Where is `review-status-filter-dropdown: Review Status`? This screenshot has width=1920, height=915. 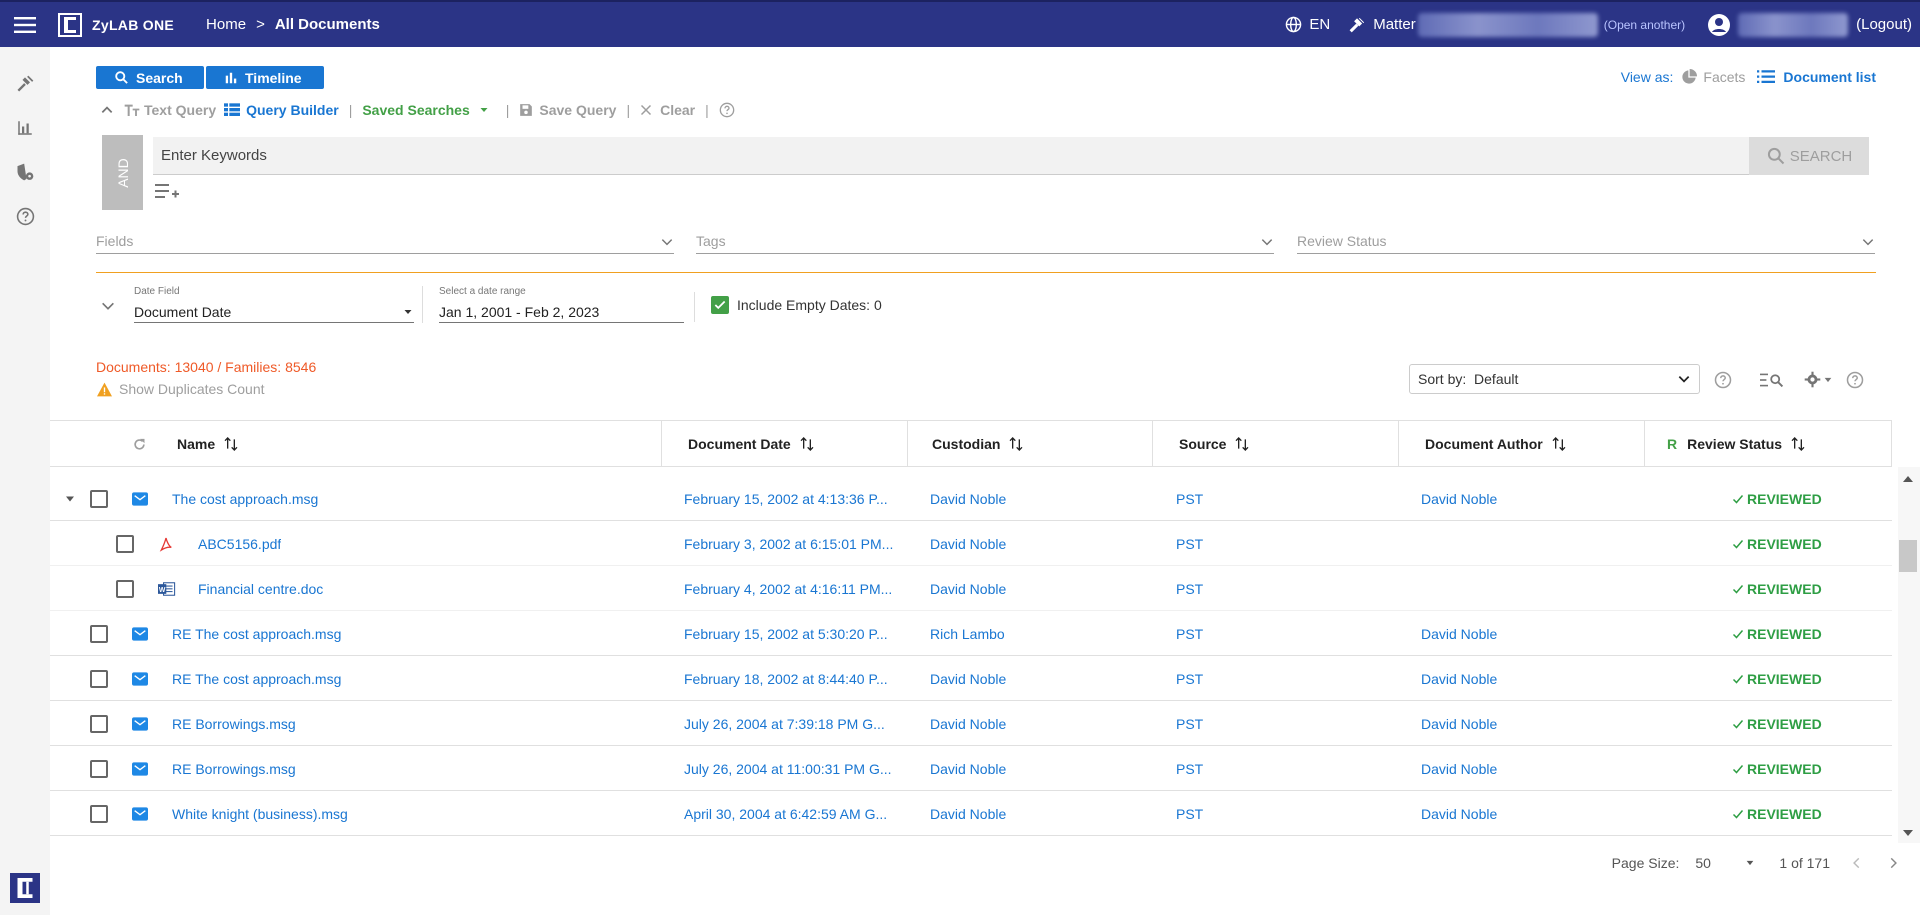 review-status-filter-dropdown: Review Status is located at coordinates (1586, 241).